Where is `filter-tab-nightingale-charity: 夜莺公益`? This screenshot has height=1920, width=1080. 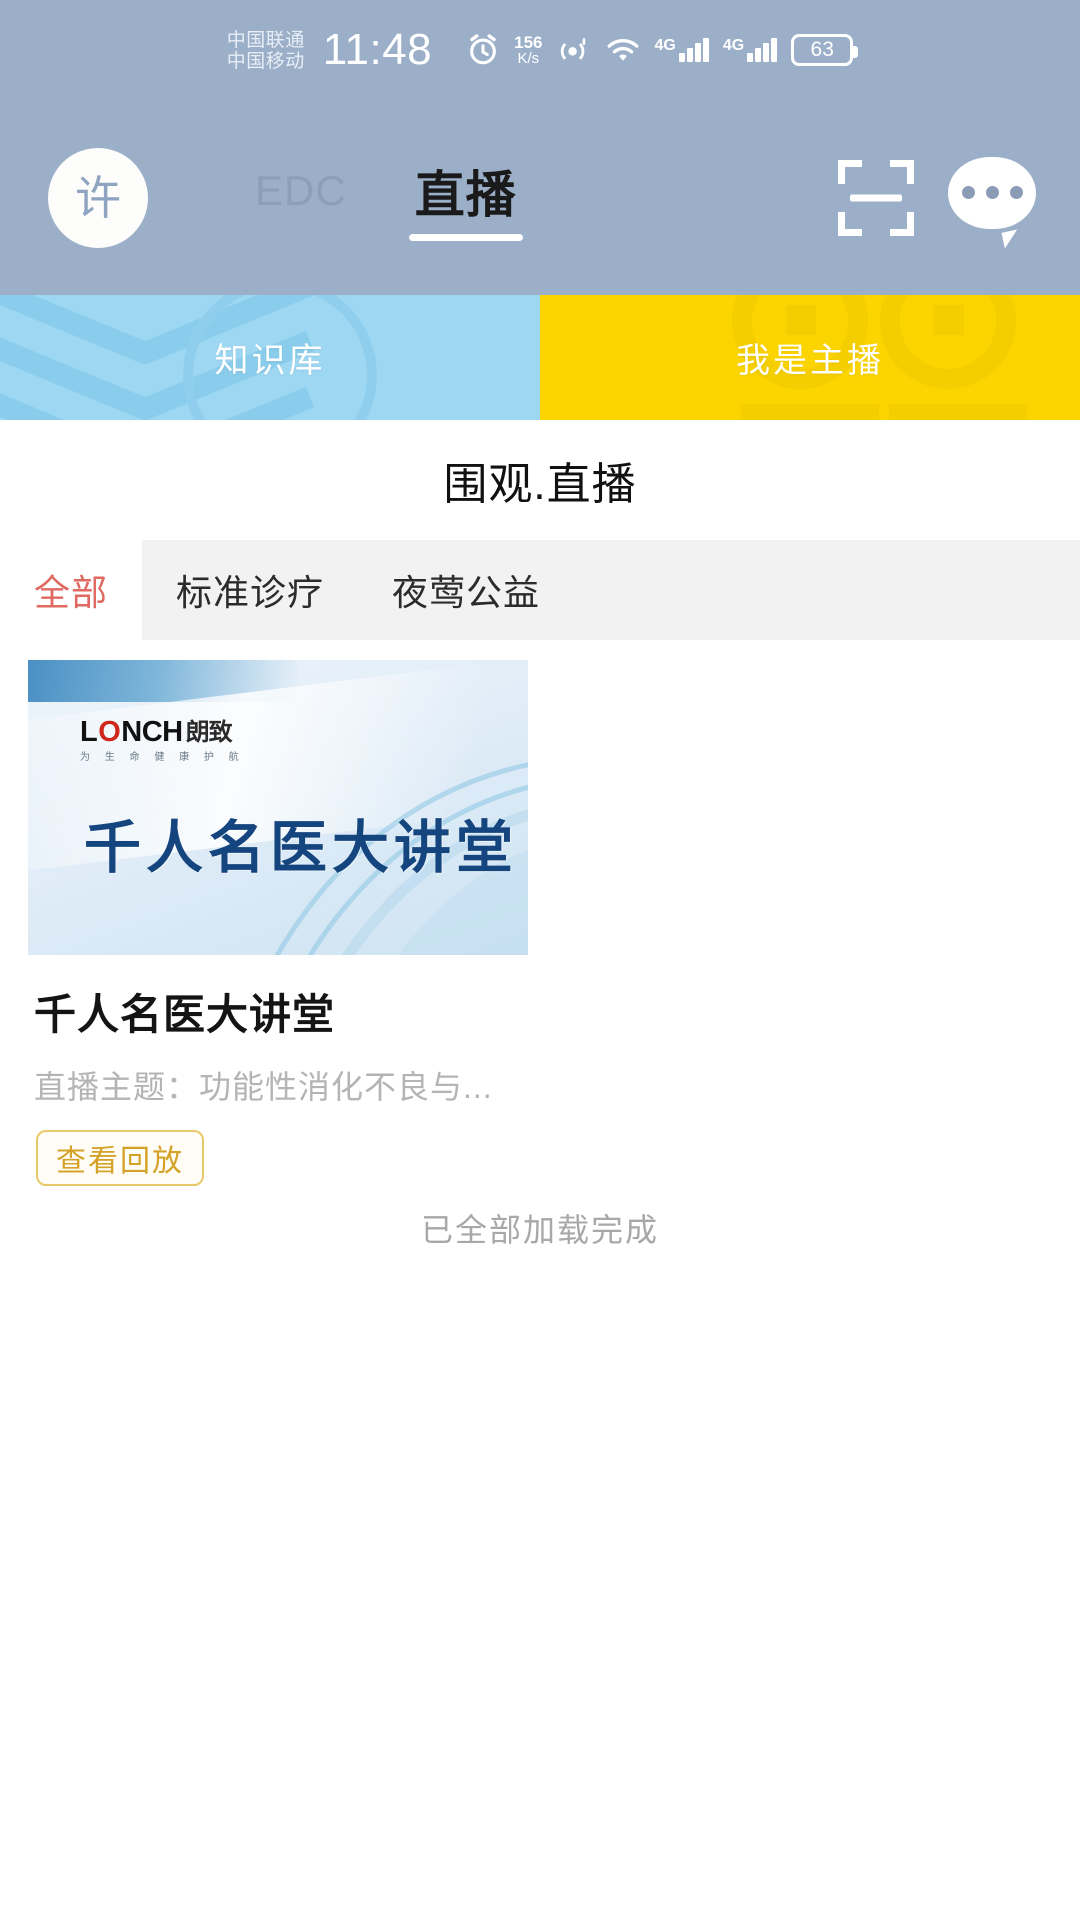 filter-tab-nightingale-charity: 夜莺公益 is located at coordinates (466, 590).